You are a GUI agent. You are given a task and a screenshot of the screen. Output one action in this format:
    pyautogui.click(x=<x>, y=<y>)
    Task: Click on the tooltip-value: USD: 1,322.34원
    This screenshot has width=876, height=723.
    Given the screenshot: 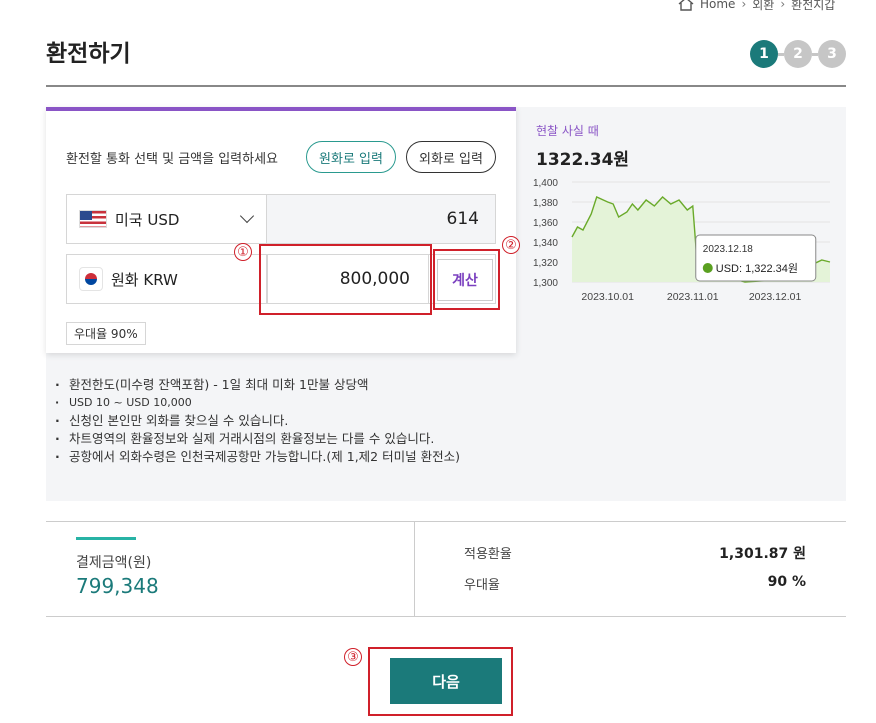 What is the action you would take?
    pyautogui.click(x=757, y=268)
    